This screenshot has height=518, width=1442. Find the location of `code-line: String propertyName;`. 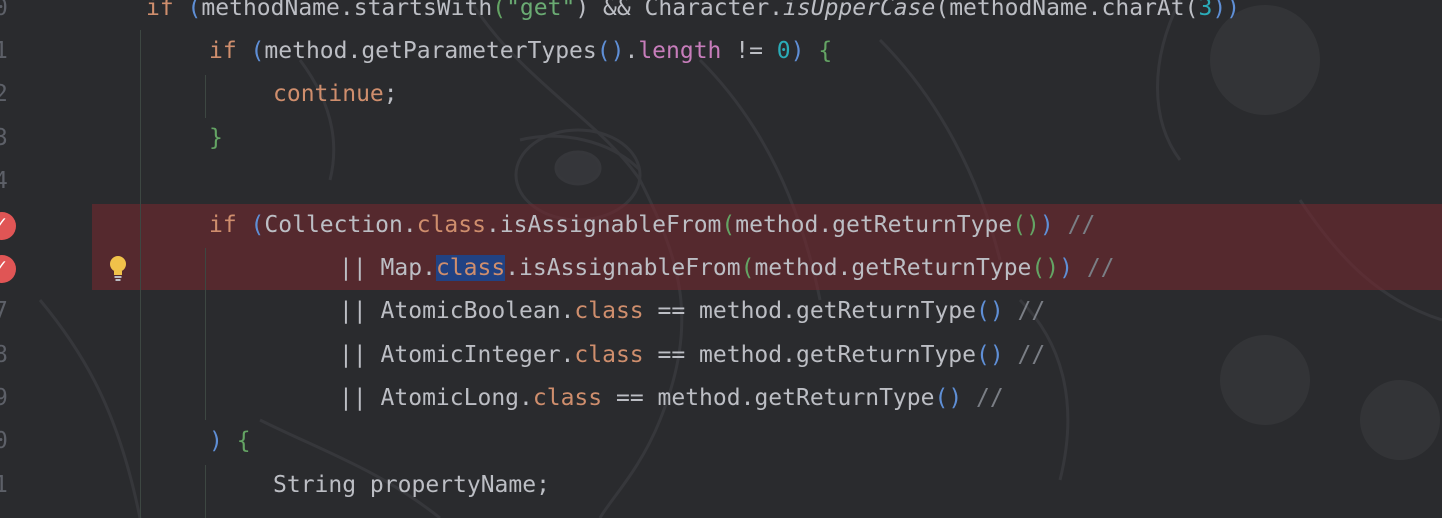

code-line: String propertyName; is located at coordinates (411, 485).